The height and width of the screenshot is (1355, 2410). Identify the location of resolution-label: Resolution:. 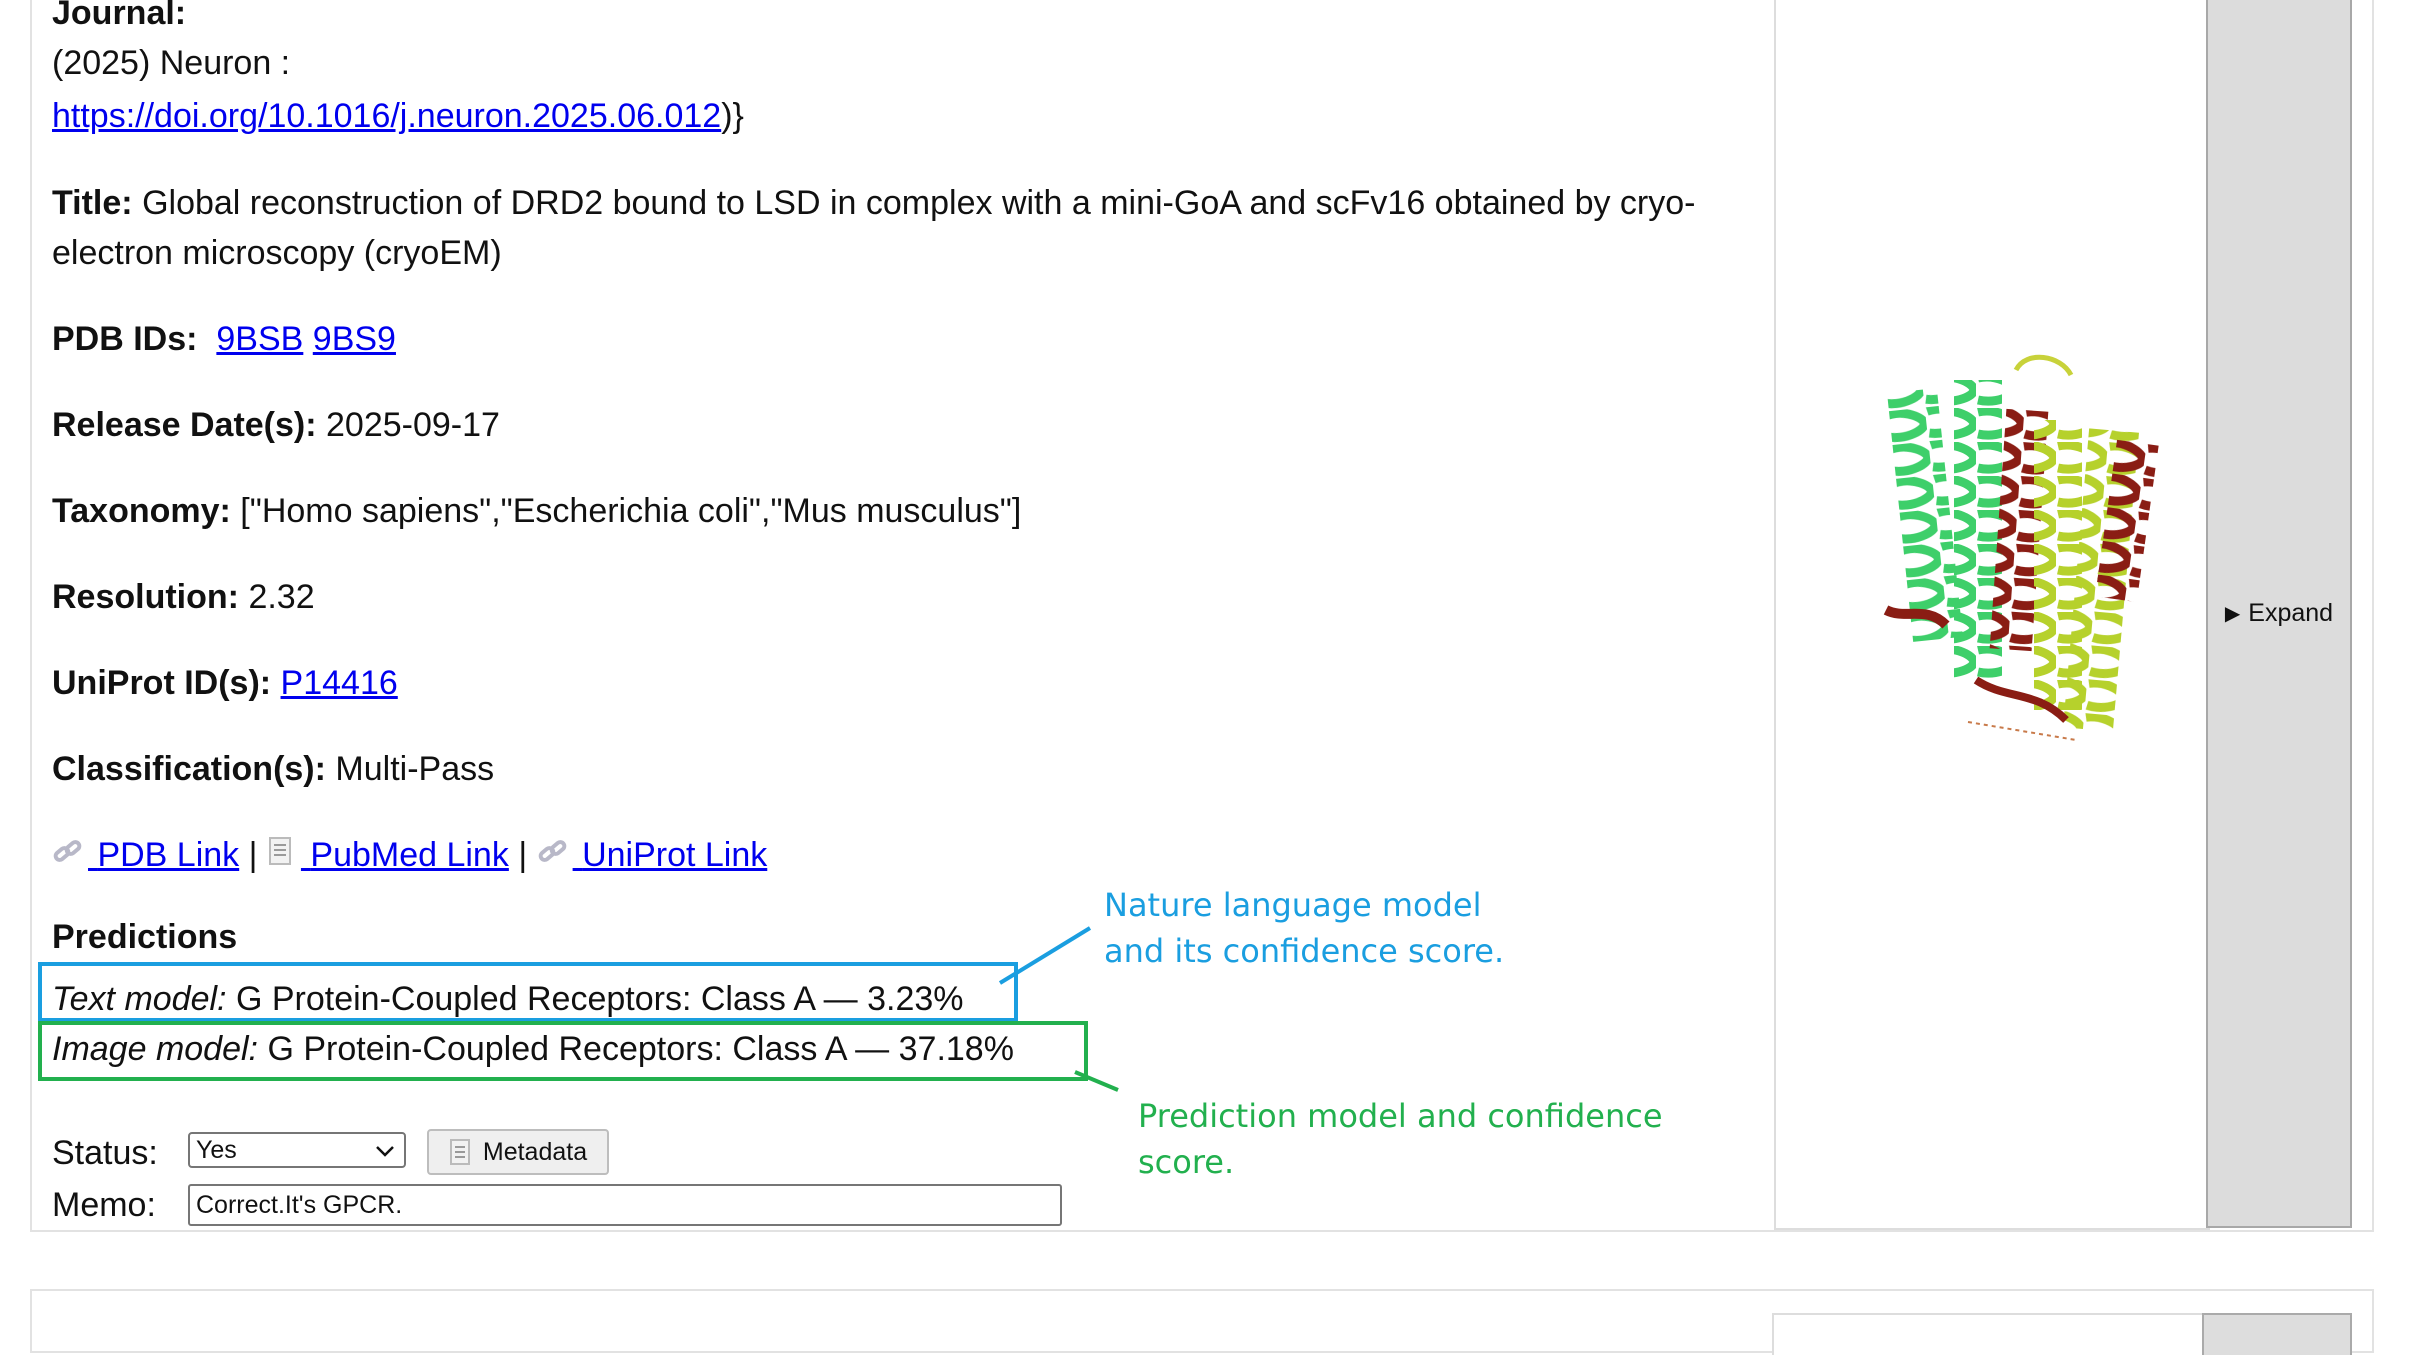
(145, 597).